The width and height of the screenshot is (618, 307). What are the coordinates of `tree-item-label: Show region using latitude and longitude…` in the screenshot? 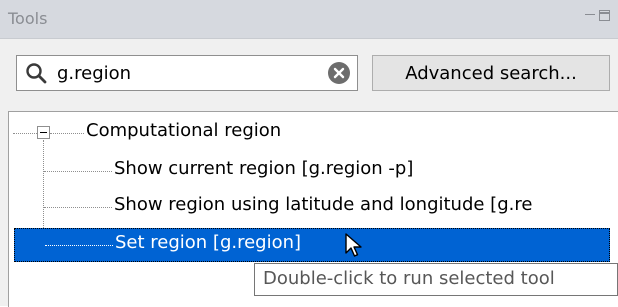 It's located at (323, 204).